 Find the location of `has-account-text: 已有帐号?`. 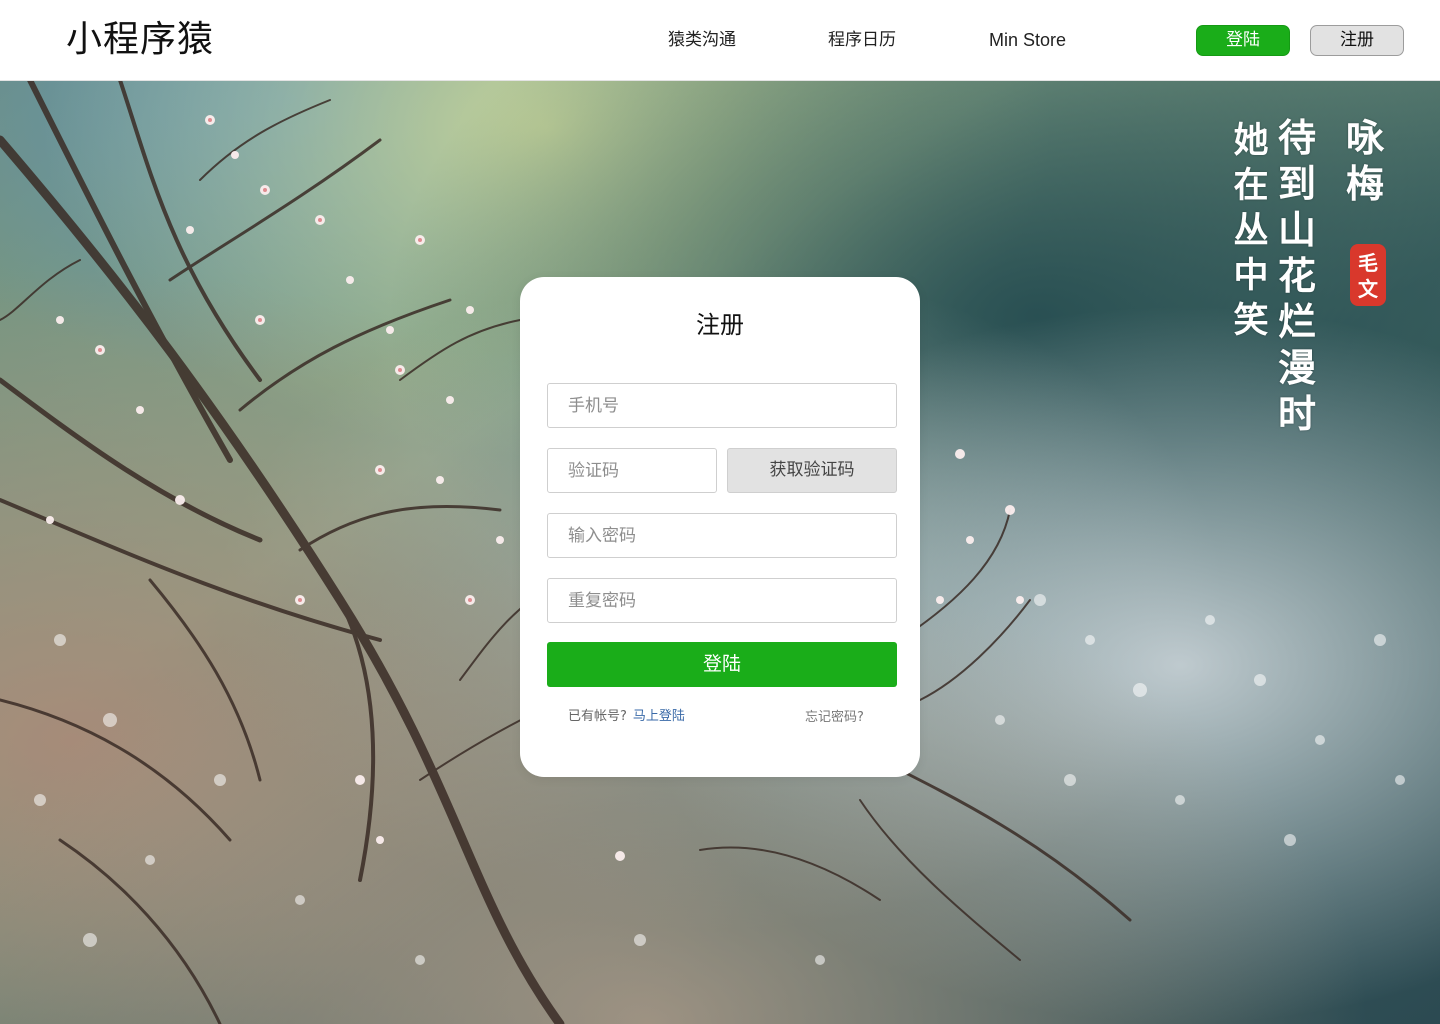

has-account-text: 已有帐号? is located at coordinates (597, 716).